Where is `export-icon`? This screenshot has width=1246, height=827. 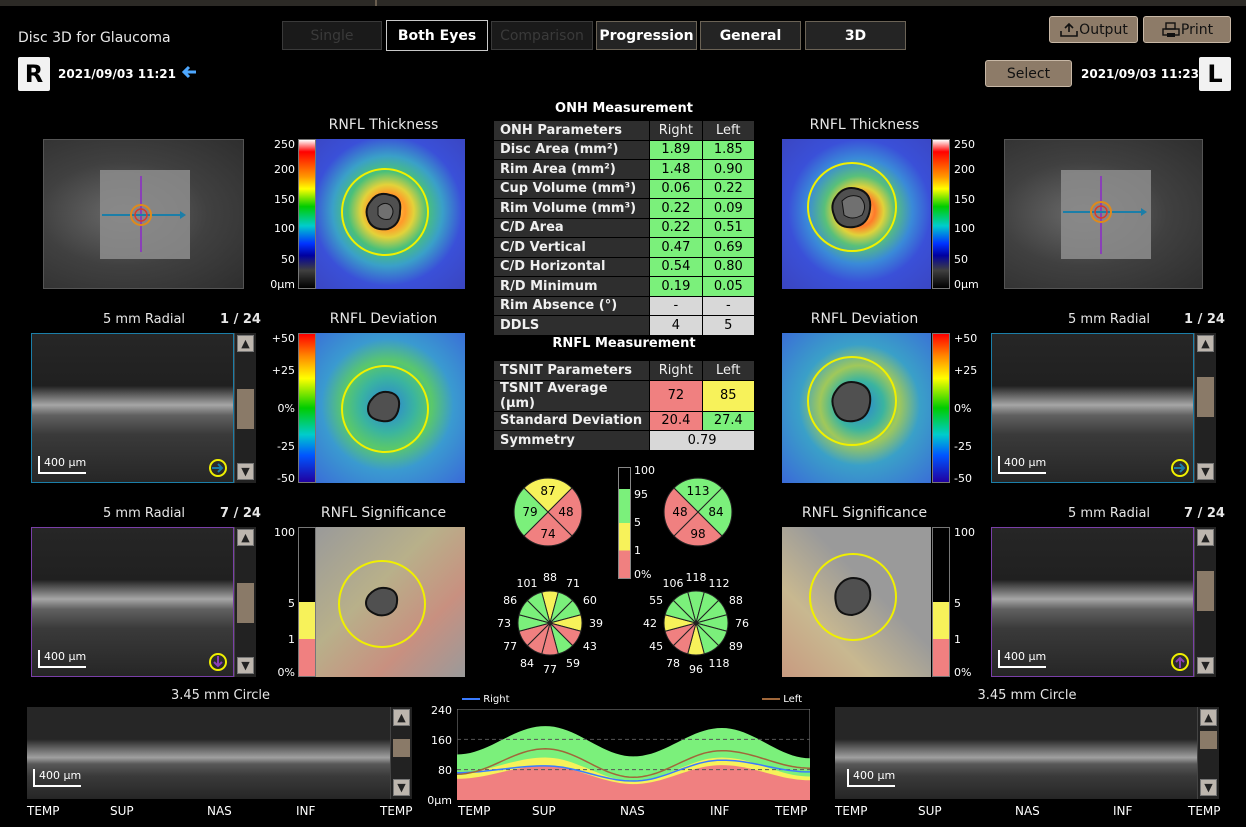 export-icon is located at coordinates (1069, 29).